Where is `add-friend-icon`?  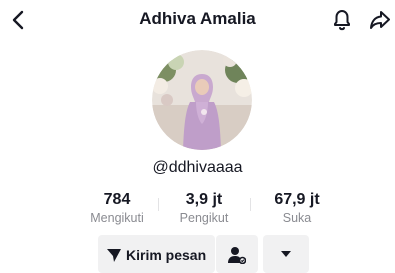 add-friend-icon is located at coordinates (237, 255).